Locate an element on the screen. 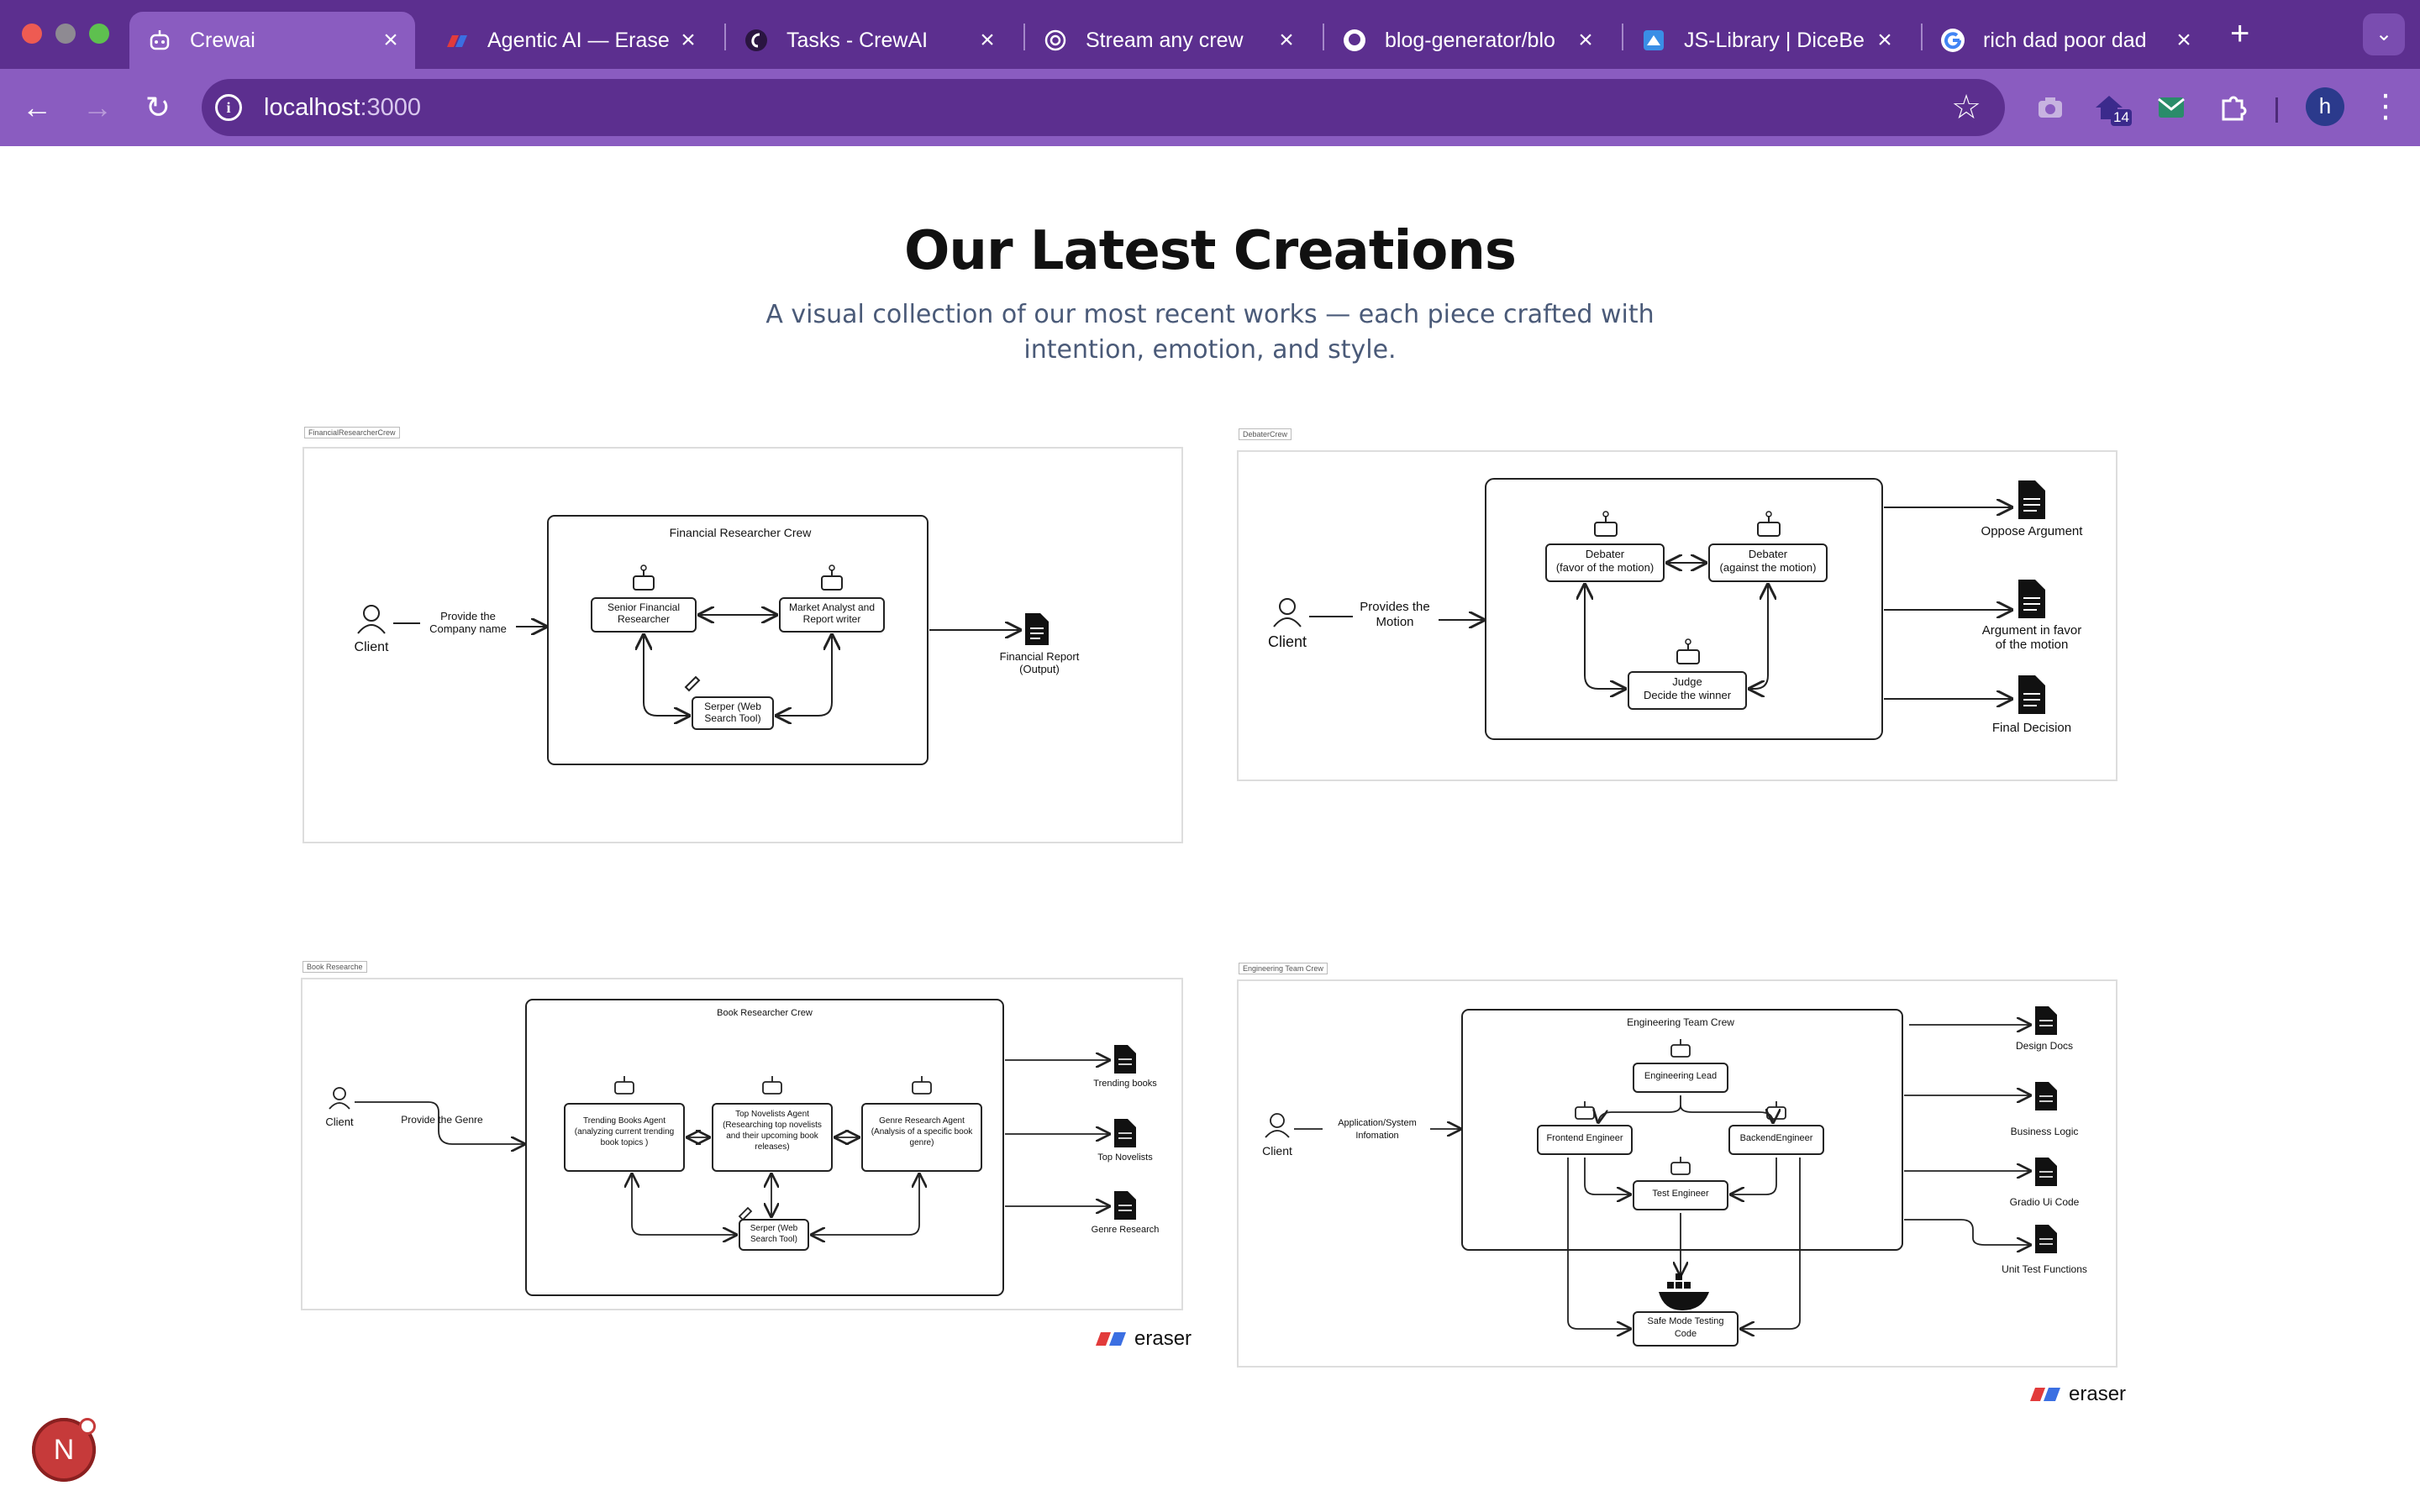  tab-js-library: JS-Library | DiceBe × is located at coordinates (1766, 40).